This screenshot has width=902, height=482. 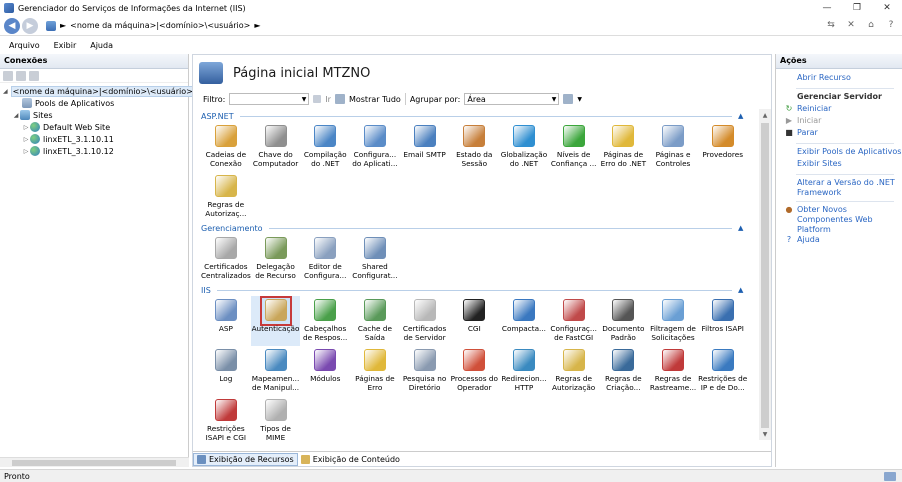 I want to click on minimize-button: —, so click(x=827, y=8).